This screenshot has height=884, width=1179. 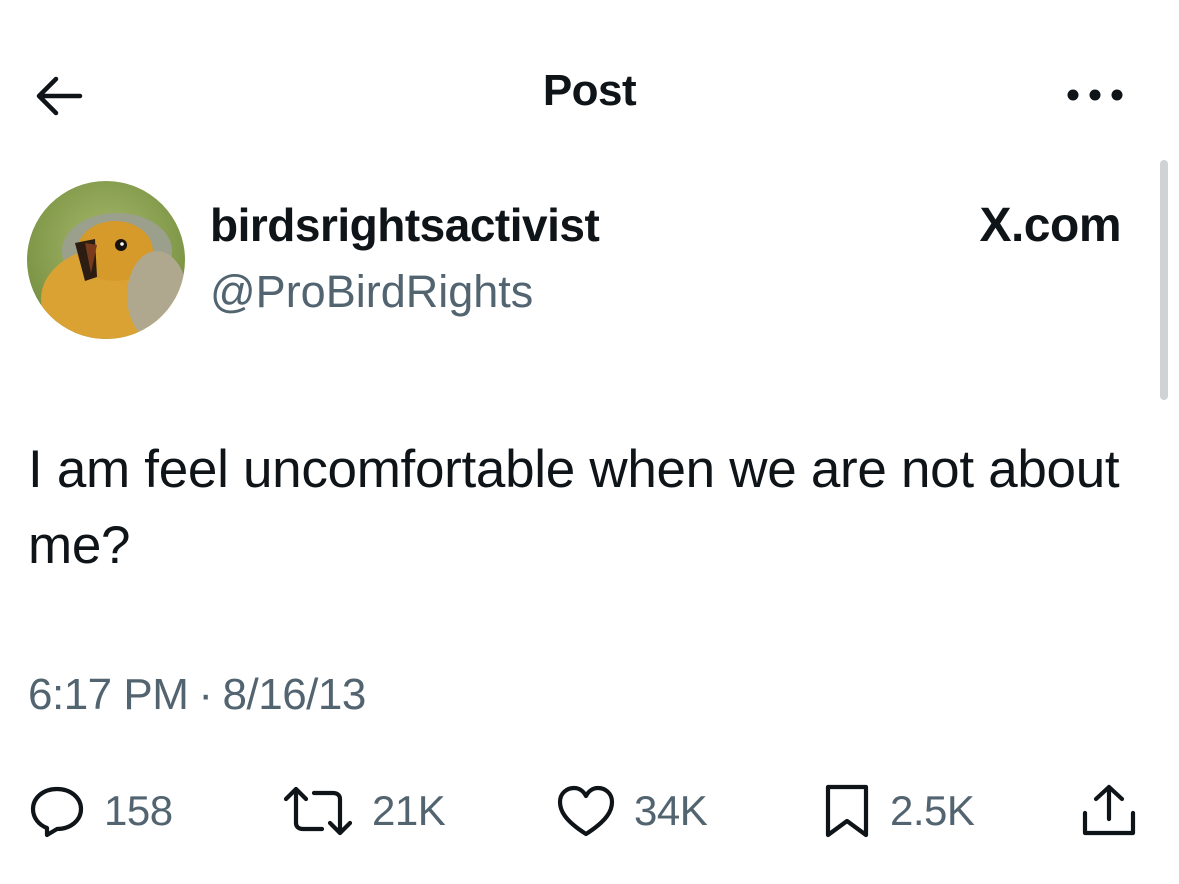 I want to click on bookmark-button: 2.5K, so click(x=898, y=811).